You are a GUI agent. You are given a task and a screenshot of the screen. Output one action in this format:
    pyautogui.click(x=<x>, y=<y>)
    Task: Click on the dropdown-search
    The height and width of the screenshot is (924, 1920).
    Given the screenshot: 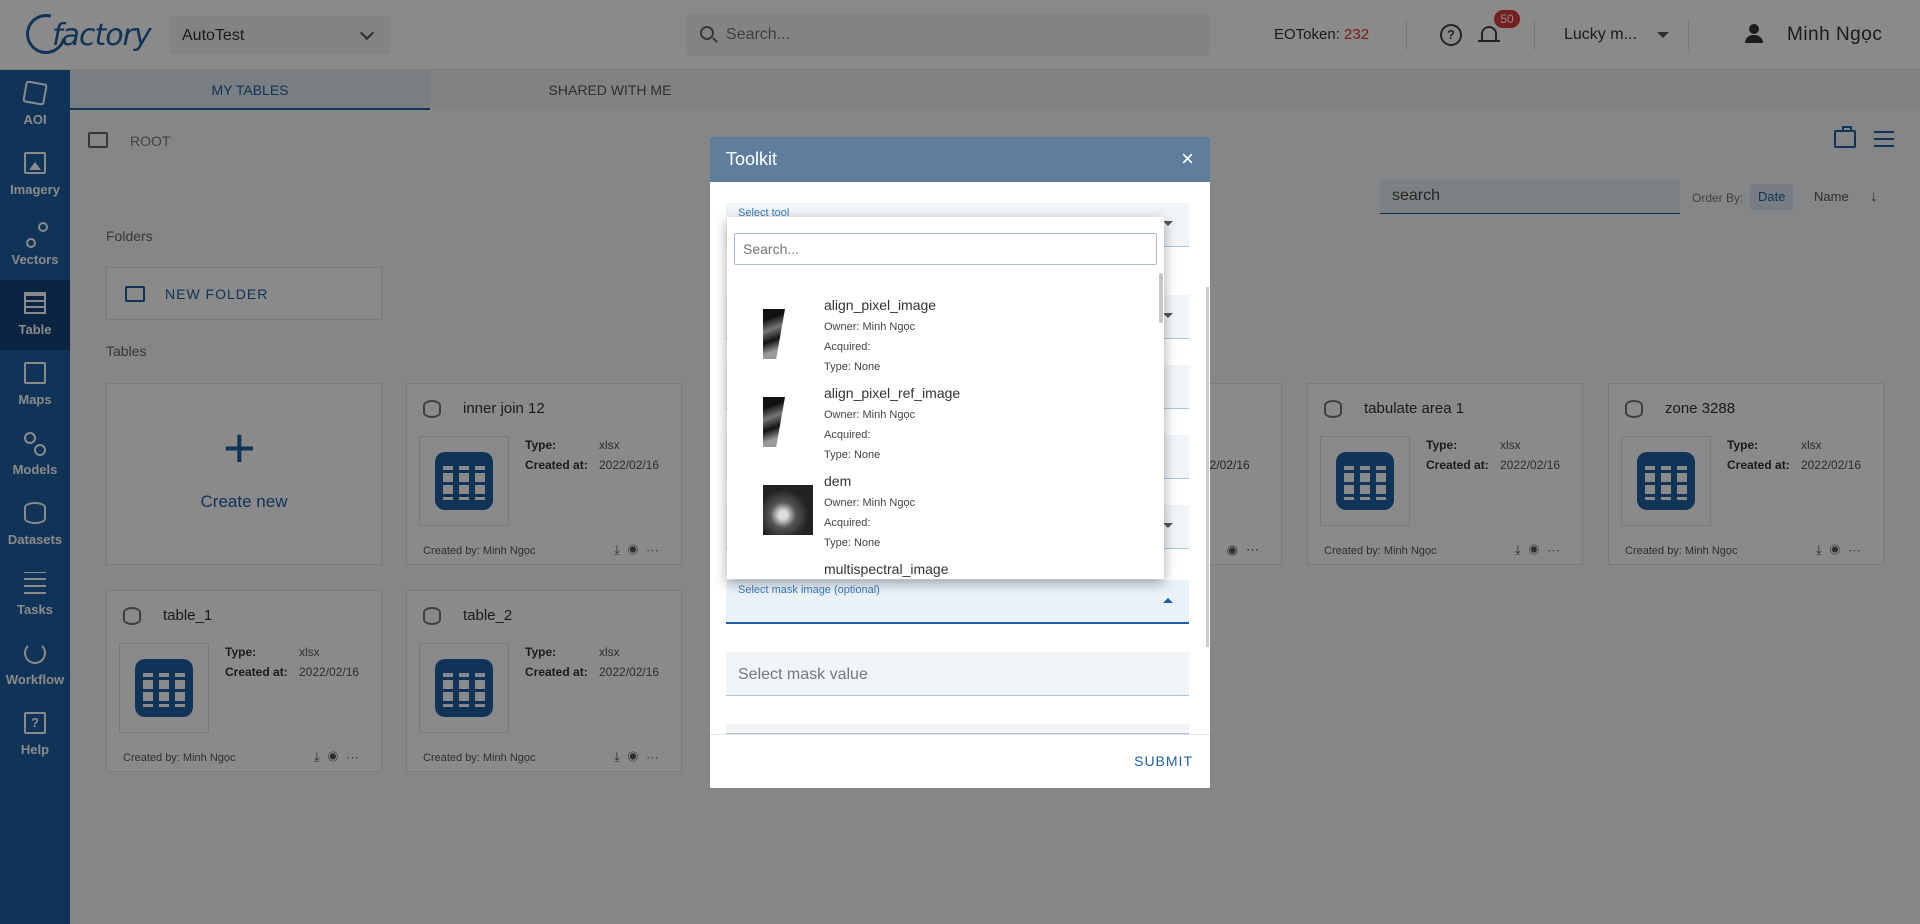 What is the action you would take?
    pyautogui.click(x=945, y=249)
    